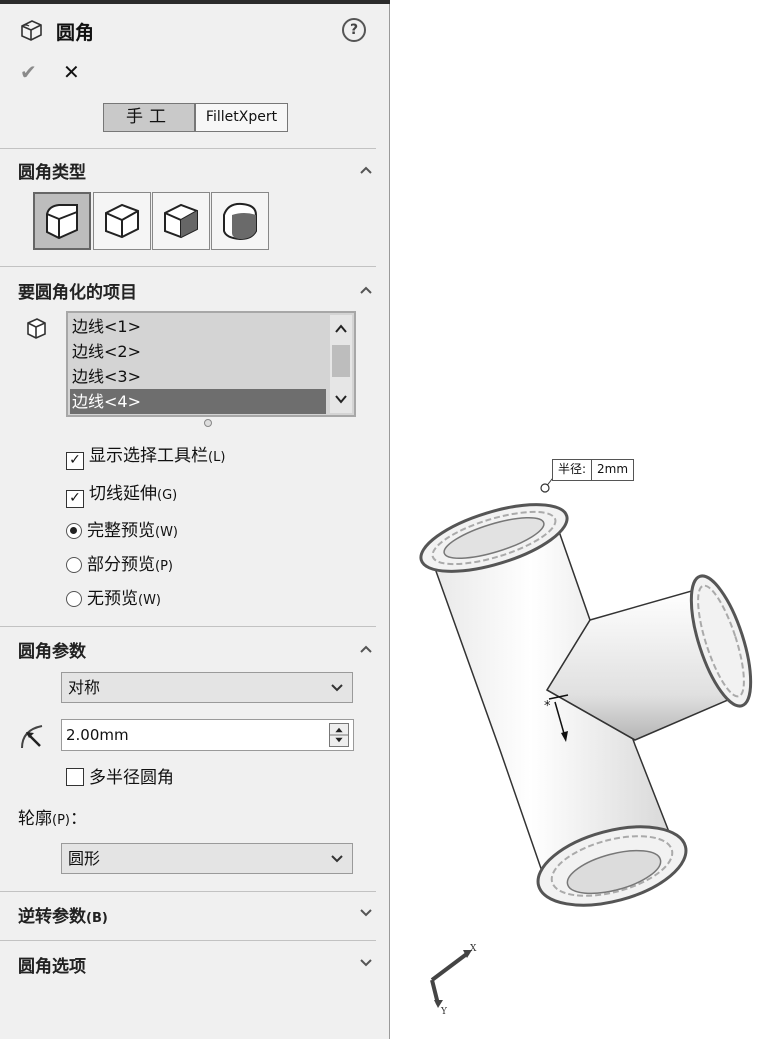 This screenshot has height=1039, width=758. I want to click on list-item: 边线<2>, so click(198, 351).